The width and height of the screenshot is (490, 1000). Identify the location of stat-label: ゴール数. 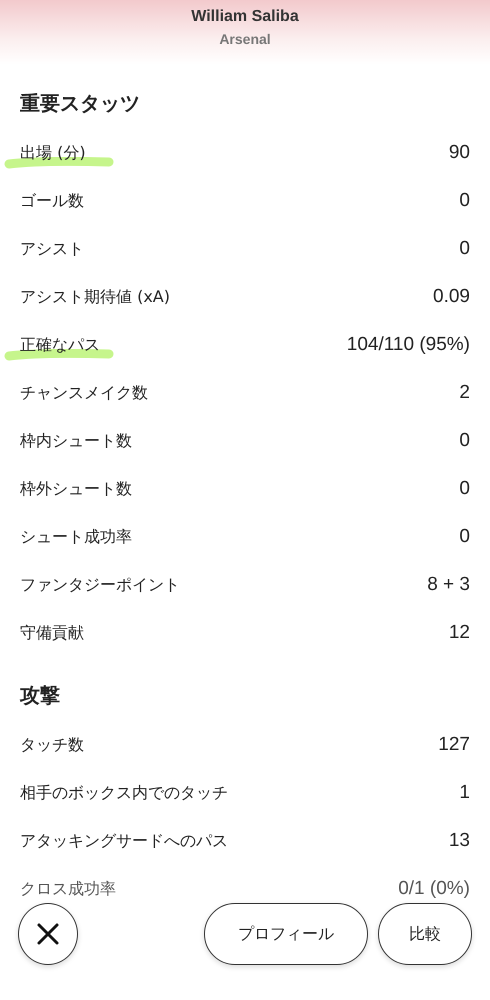
(52, 200).